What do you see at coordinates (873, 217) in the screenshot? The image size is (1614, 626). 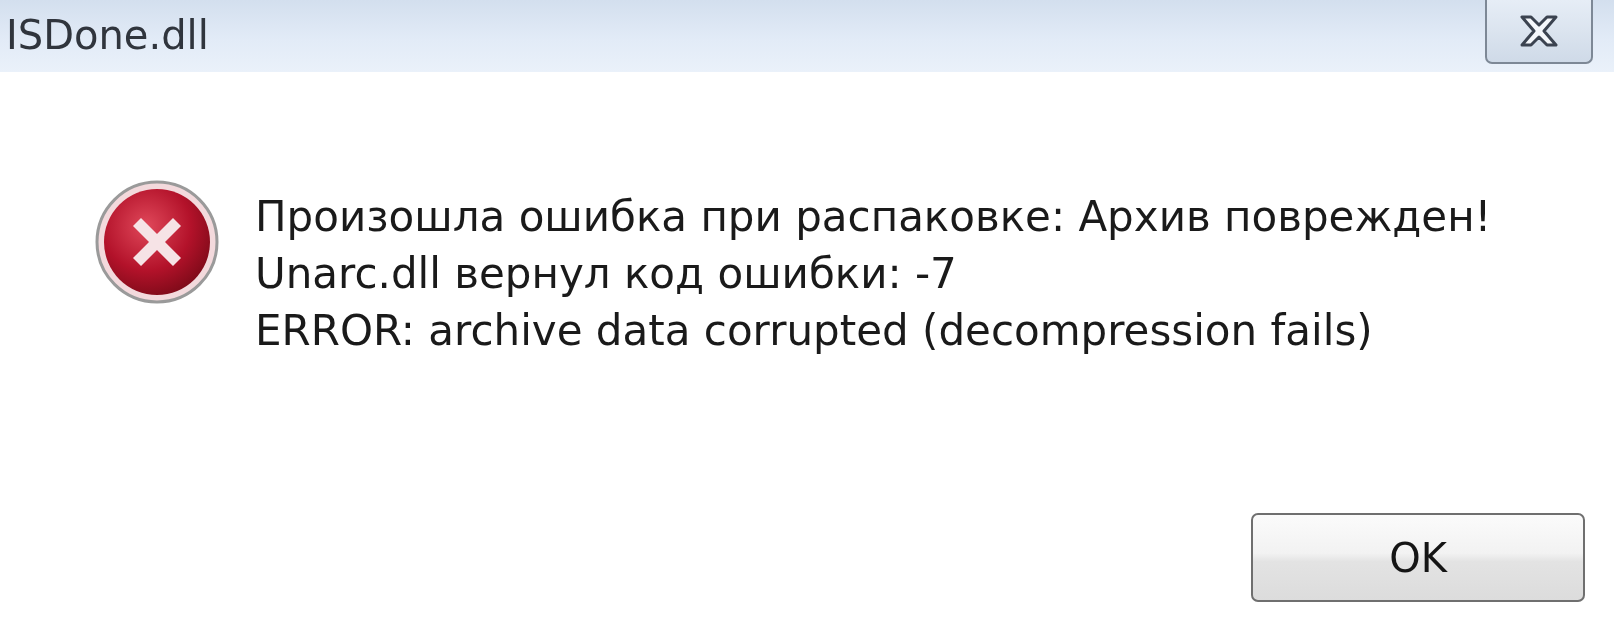 I see `message-text: Произошла ошибка при распаковке: Архив поврежден!` at bounding box center [873, 217].